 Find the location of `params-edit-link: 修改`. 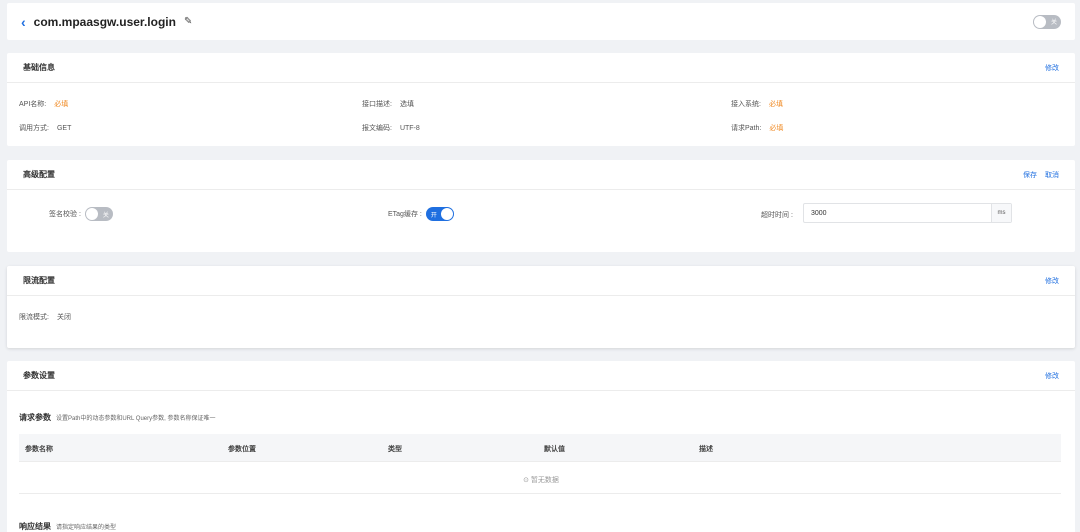

params-edit-link: 修改 is located at coordinates (1052, 376).